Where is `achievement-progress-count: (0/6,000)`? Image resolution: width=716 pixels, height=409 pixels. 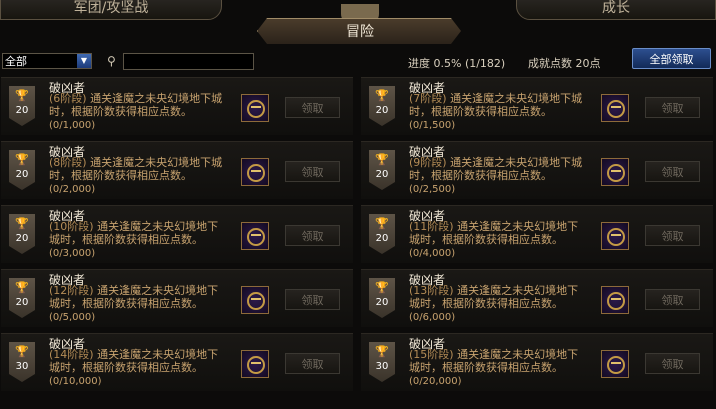
achievement-progress-count: (0/6,000) is located at coordinates (432, 317).